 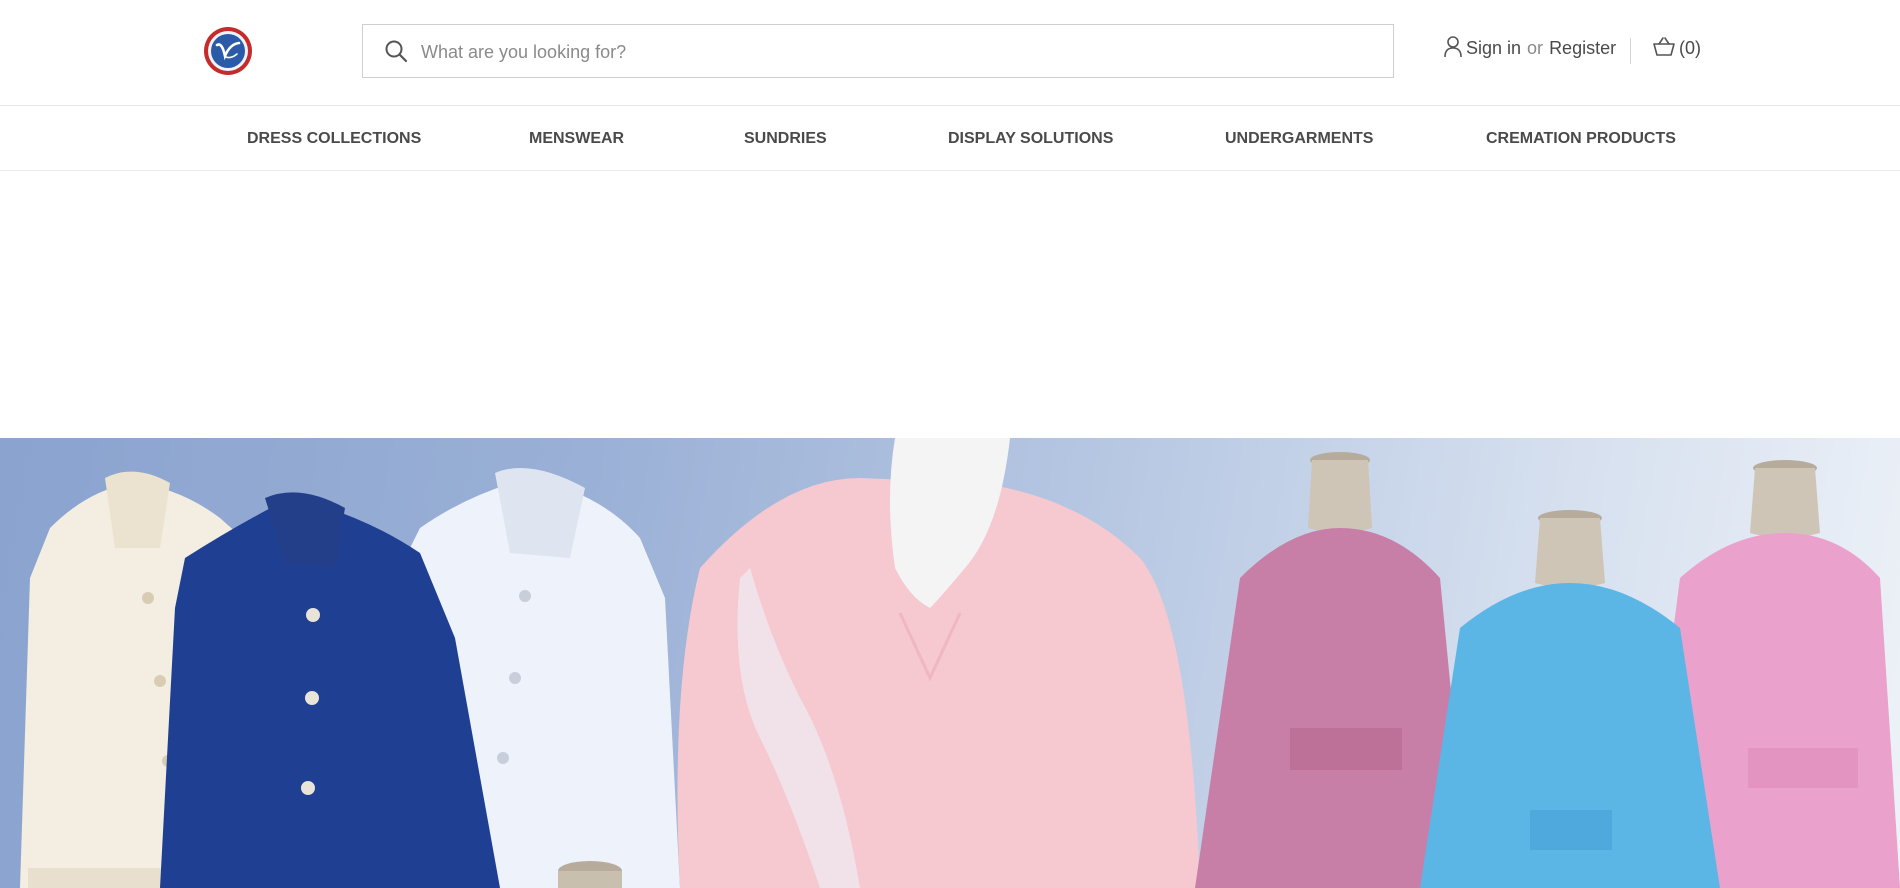 I want to click on mauve-dress, so click(x=1332, y=670).